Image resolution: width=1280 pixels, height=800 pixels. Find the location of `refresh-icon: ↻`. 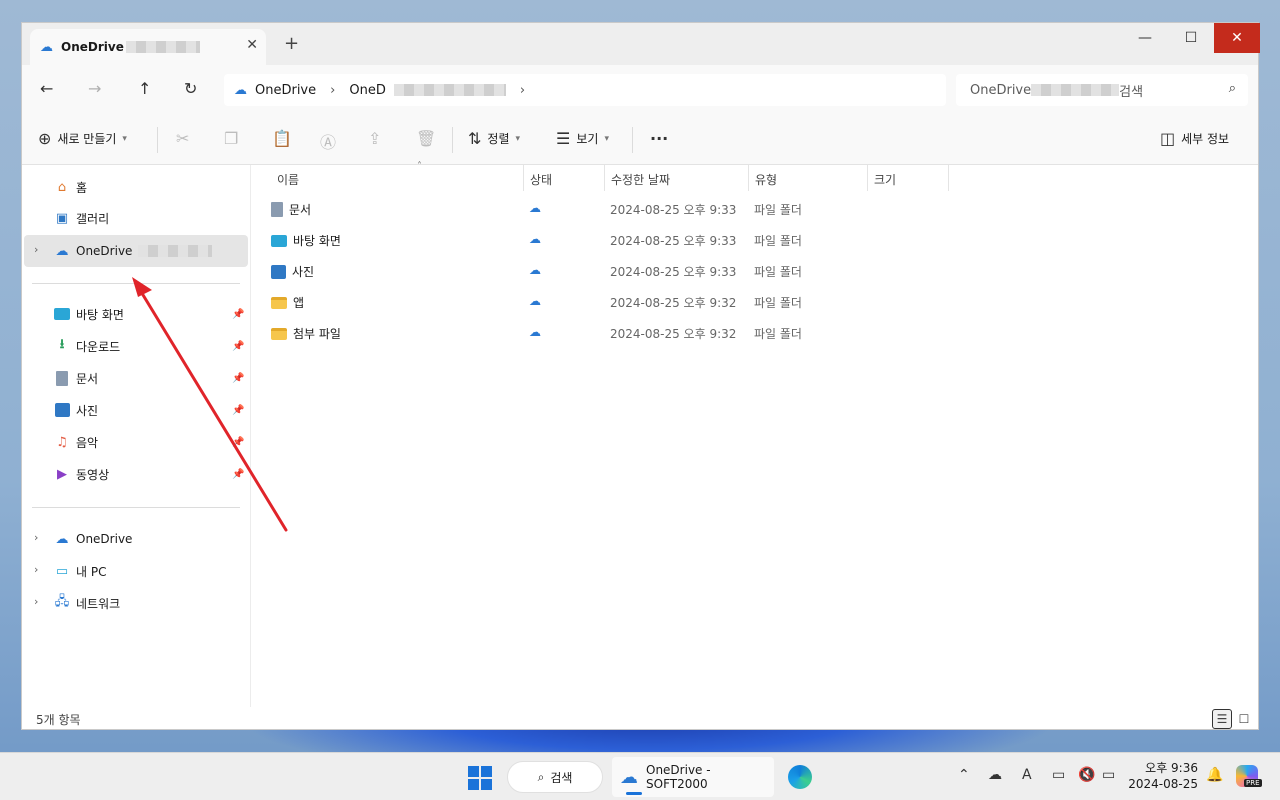

refresh-icon: ↻ is located at coordinates (190, 88).